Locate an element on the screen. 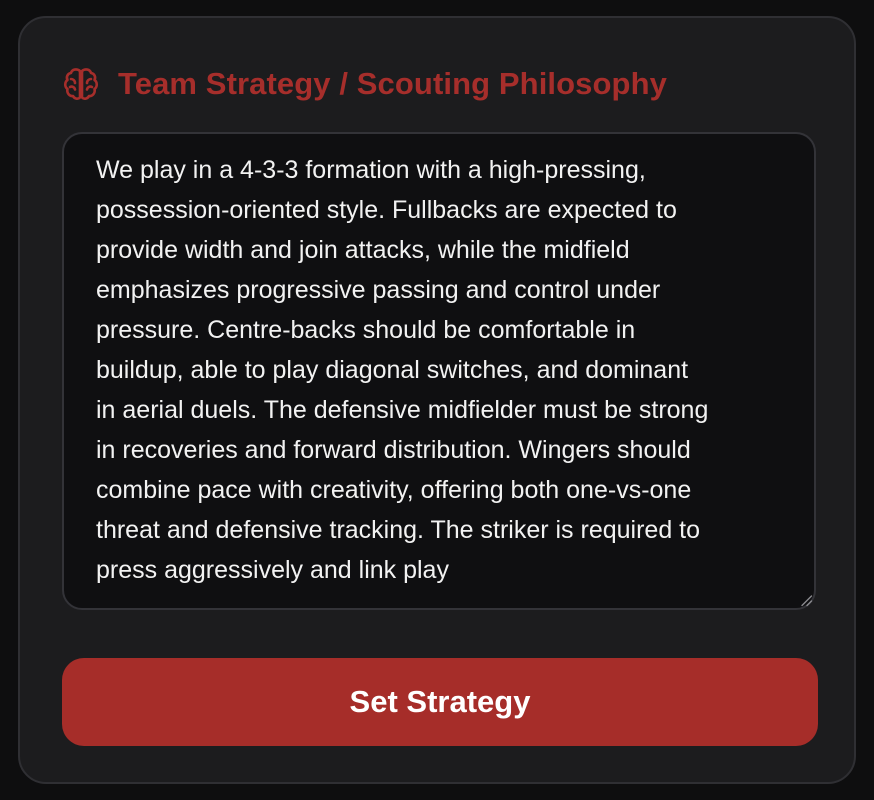 Image resolution: width=874 pixels, height=800 pixels. panel-title: Team Strategy / Scouting Philosophy is located at coordinates (392, 83).